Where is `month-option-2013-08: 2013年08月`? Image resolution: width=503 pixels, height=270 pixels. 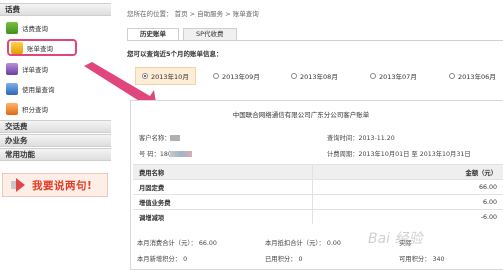
month-option-2013-08: 2013年08月 is located at coordinates (314, 76).